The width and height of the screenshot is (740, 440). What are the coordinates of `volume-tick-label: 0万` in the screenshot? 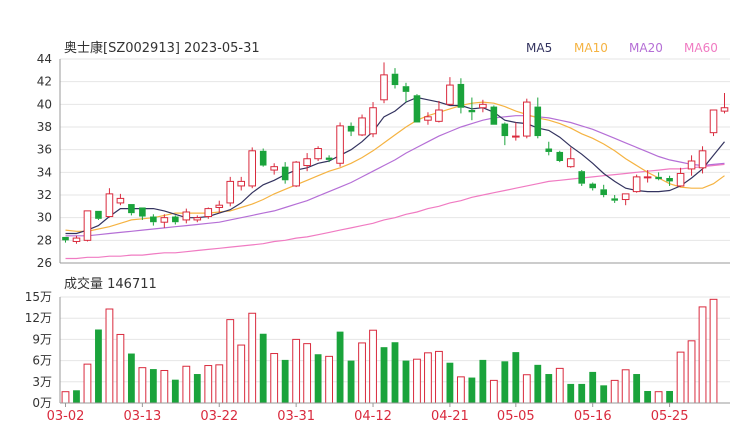 It's located at (42, 403).